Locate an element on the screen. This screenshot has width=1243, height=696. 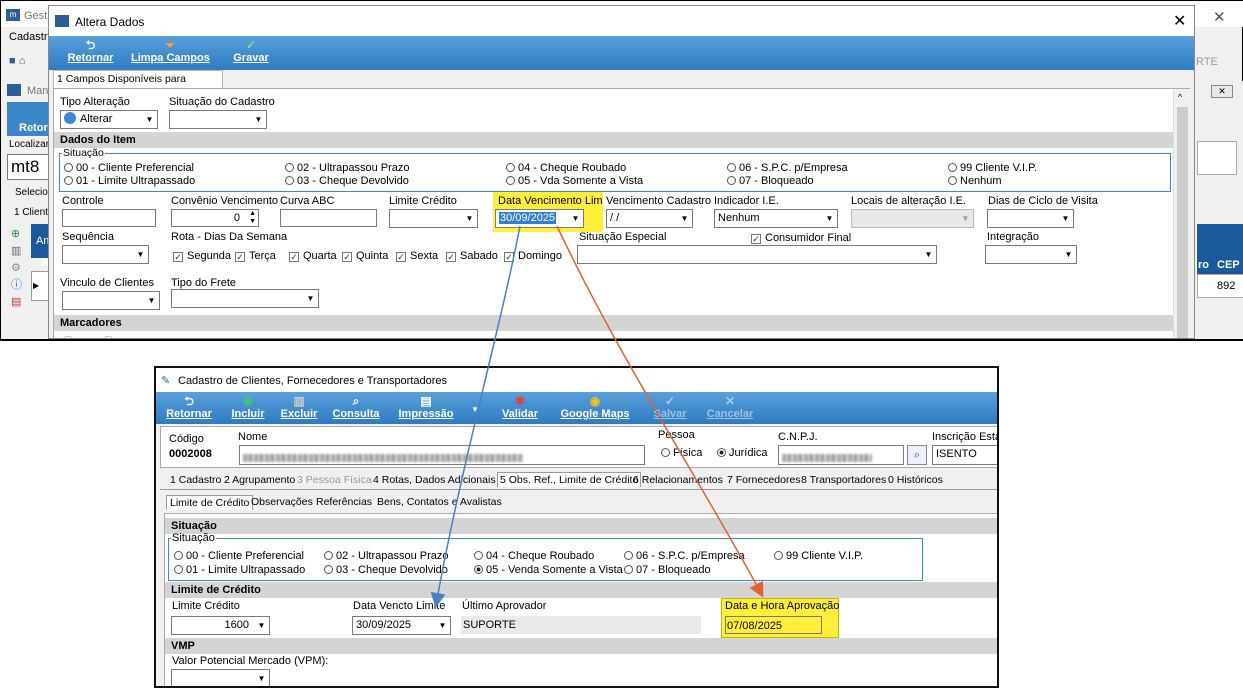
red-arrow is located at coordinates (660, 411).